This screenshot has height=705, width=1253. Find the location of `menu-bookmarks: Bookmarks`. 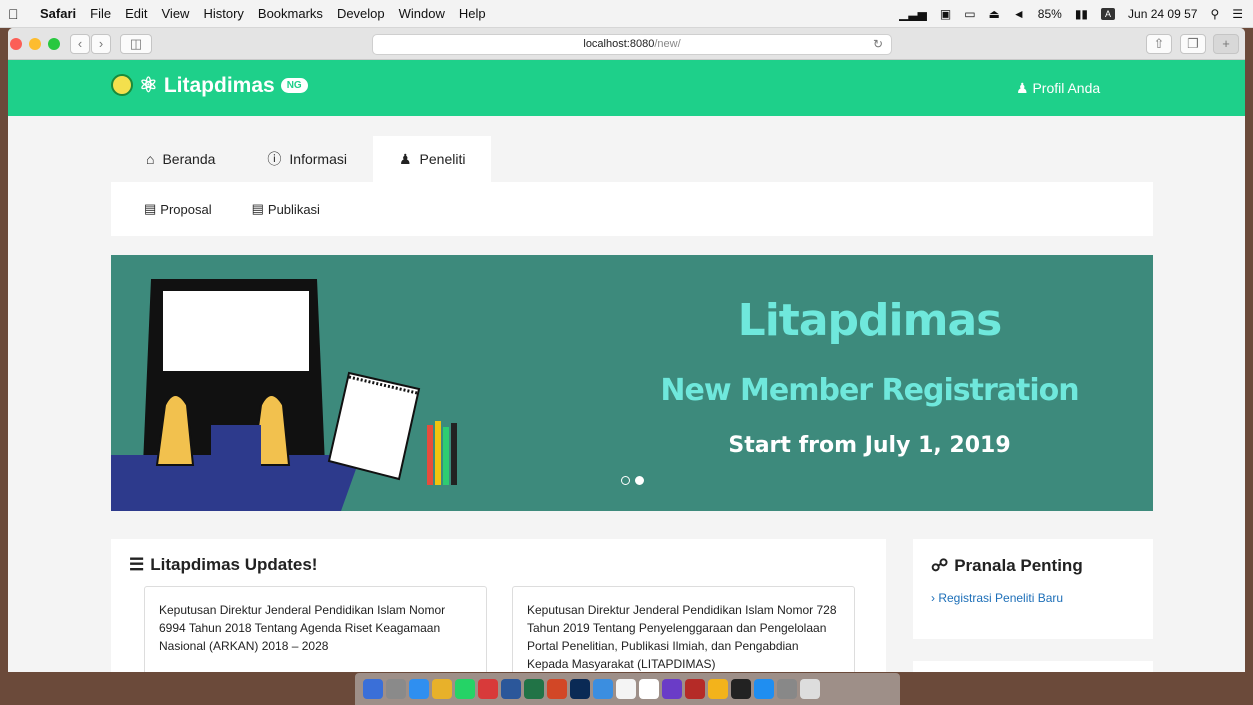

menu-bookmarks: Bookmarks is located at coordinates (290, 13).